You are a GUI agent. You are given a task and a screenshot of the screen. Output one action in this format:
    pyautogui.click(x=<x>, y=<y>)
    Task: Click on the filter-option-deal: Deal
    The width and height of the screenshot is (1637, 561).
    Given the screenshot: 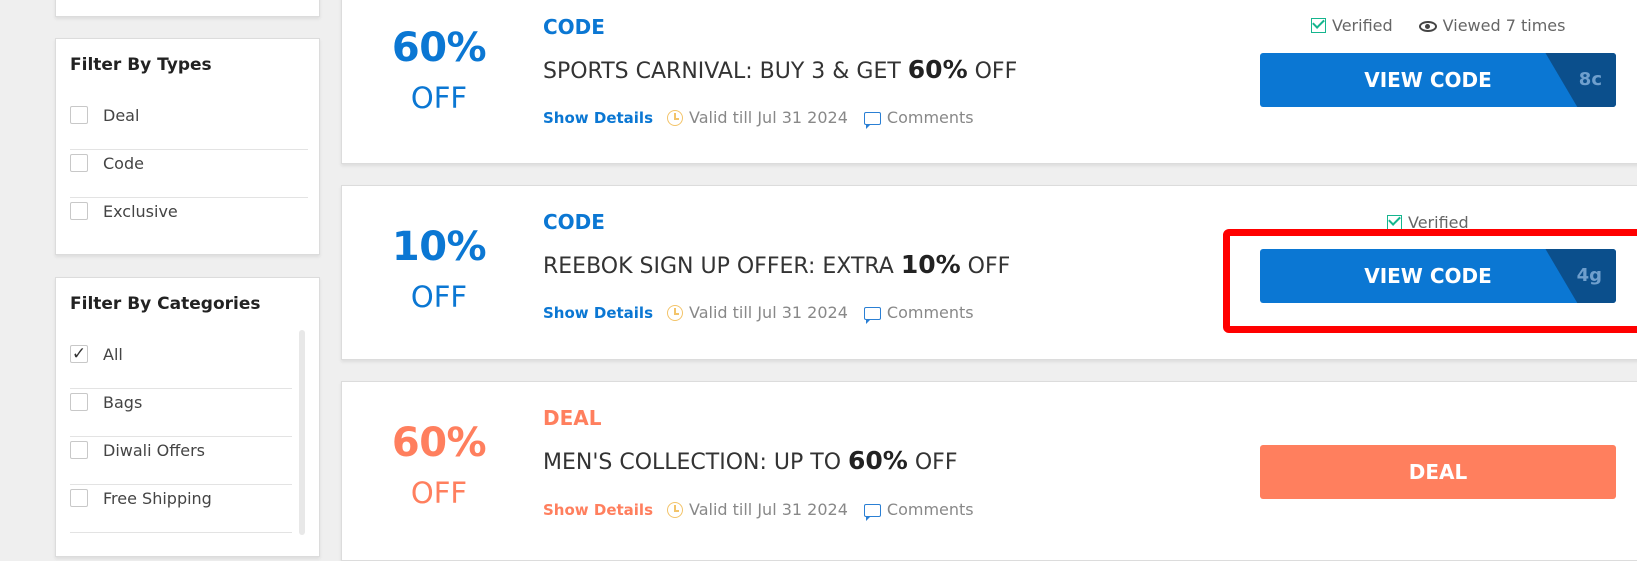 What is the action you would take?
    pyautogui.click(x=189, y=126)
    